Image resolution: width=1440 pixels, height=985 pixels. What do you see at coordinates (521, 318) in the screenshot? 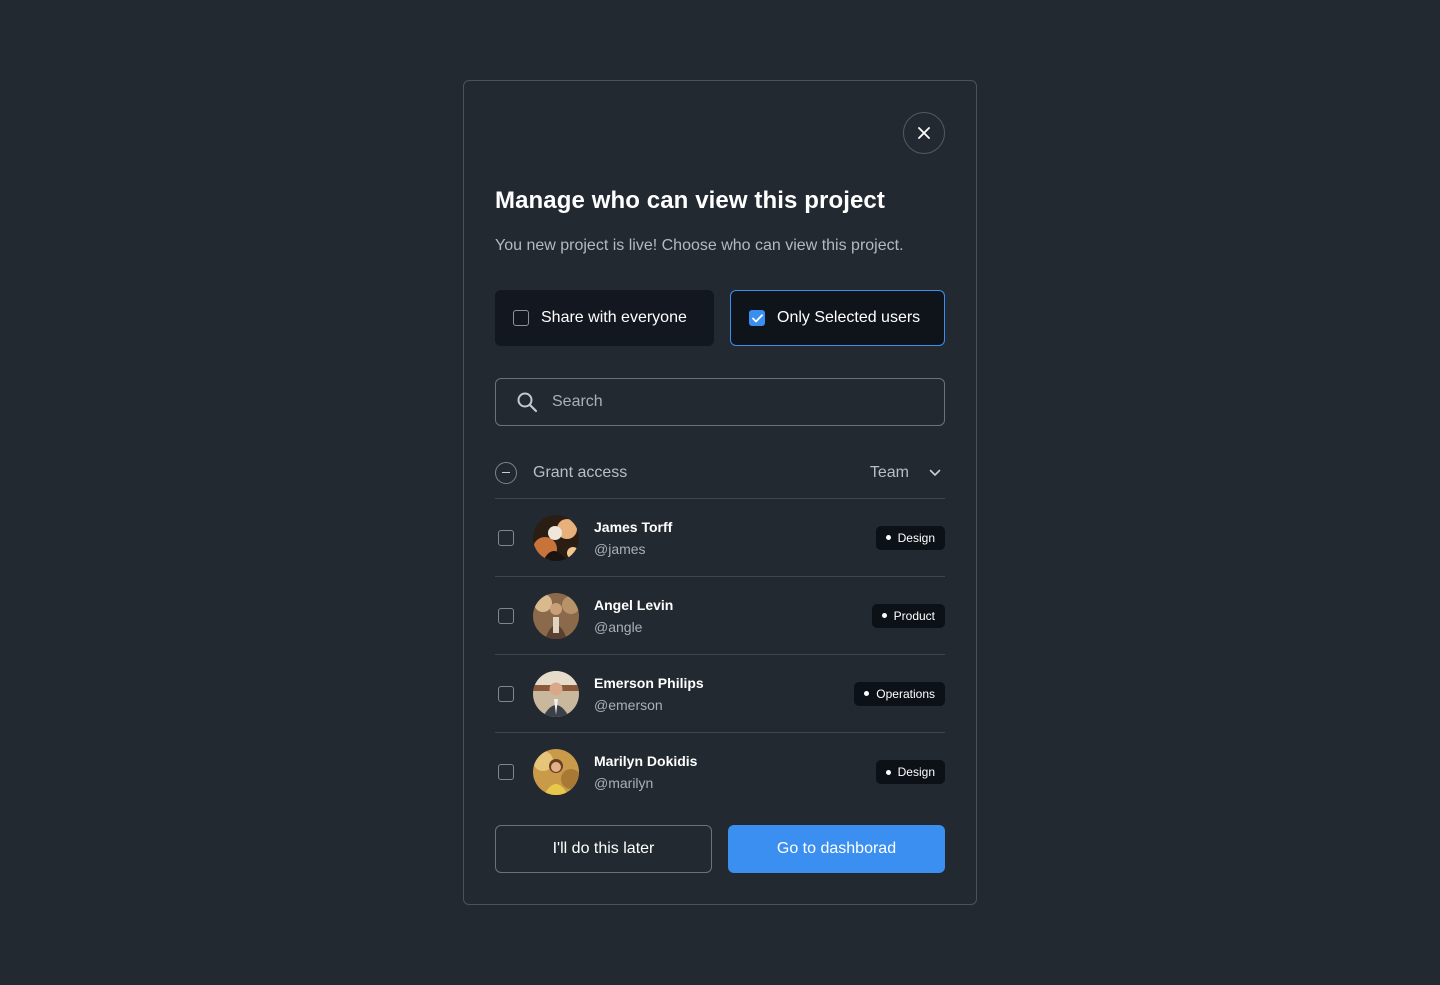
I see `share-with-everyone-checkbox` at bounding box center [521, 318].